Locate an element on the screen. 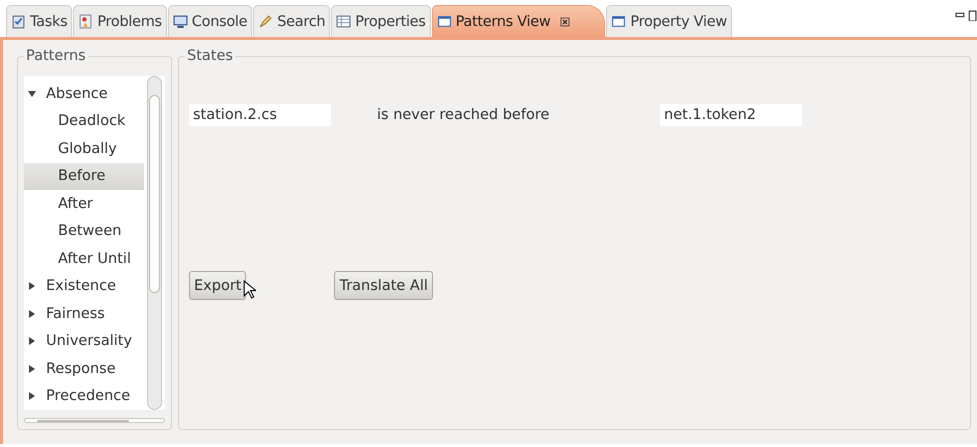  tree-item: Response is located at coordinates (81, 368).